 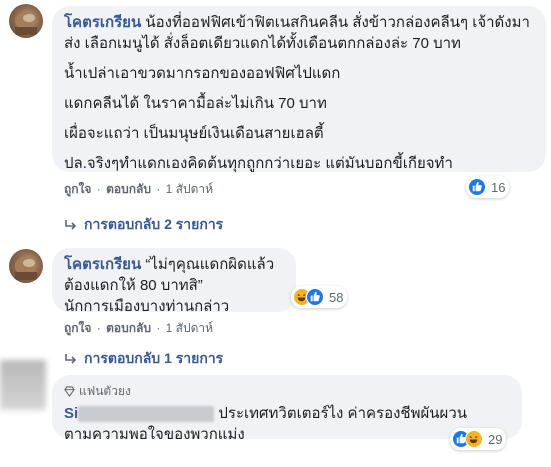 I want to click on view-replies-link: การตอบกลับ 1 รายการ, so click(x=143, y=359).